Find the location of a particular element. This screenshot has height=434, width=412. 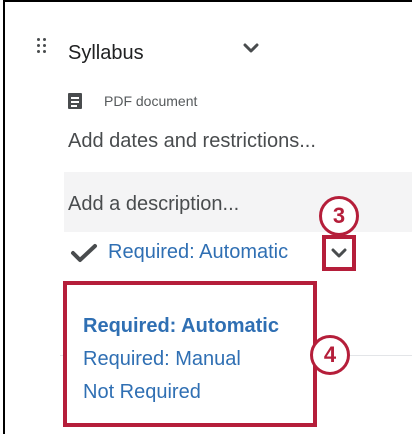

step-callout-4: 4 is located at coordinates (330, 355).